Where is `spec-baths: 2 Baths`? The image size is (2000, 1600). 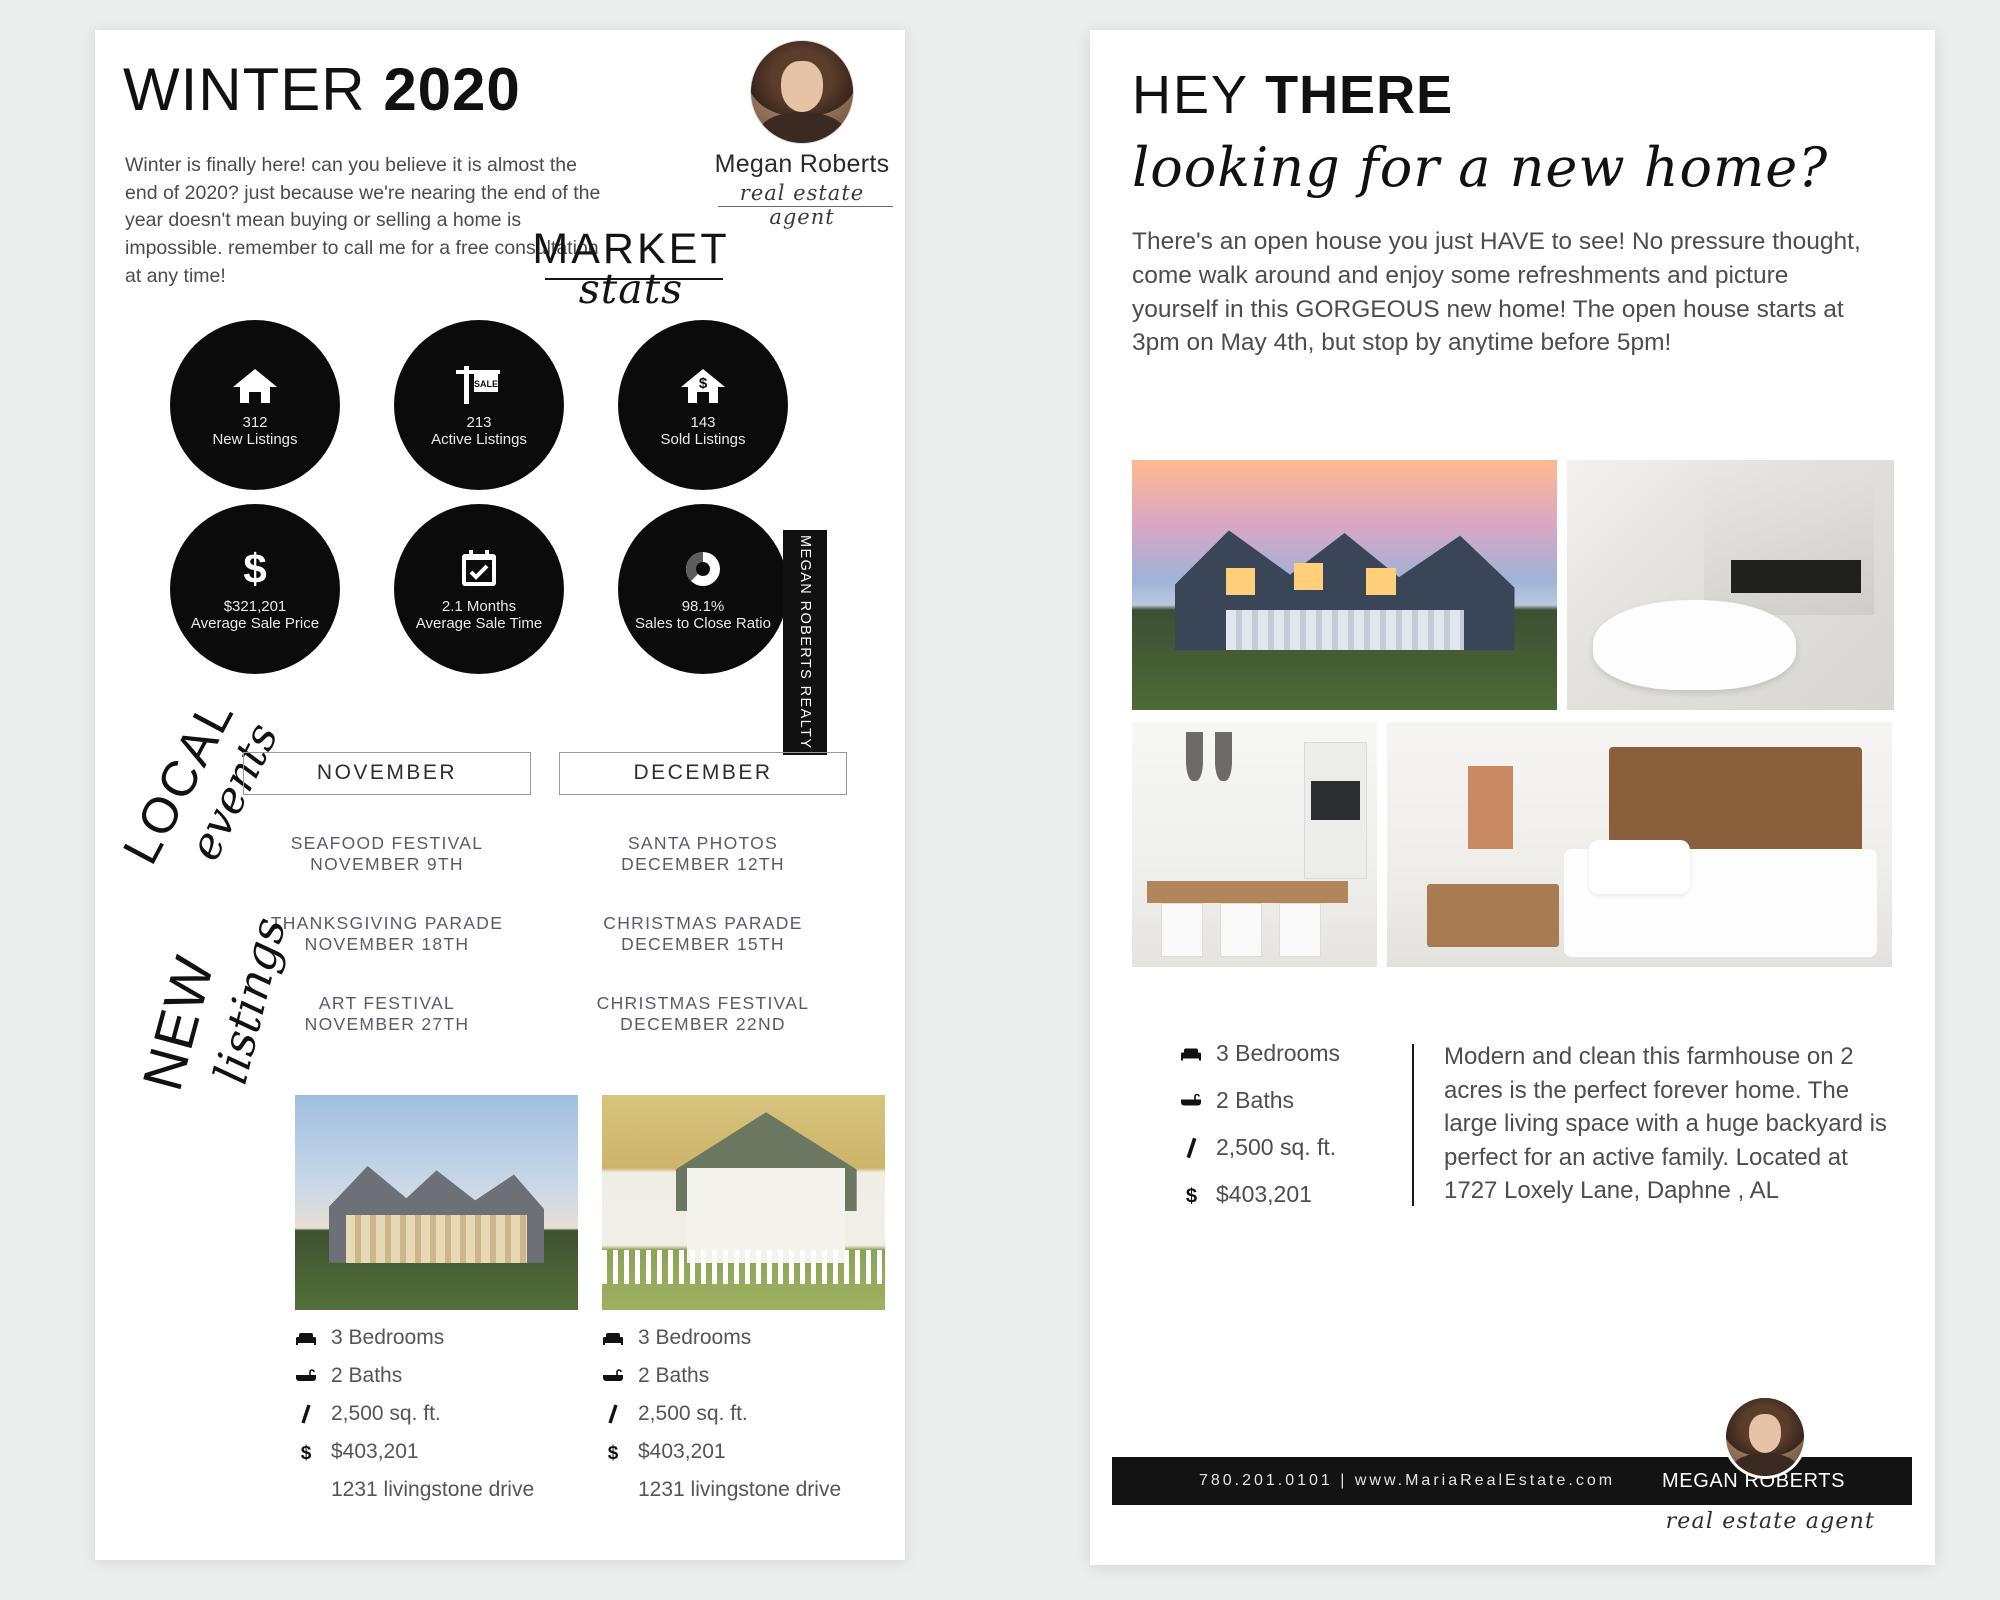 spec-baths: 2 Baths is located at coordinates (743, 1376).